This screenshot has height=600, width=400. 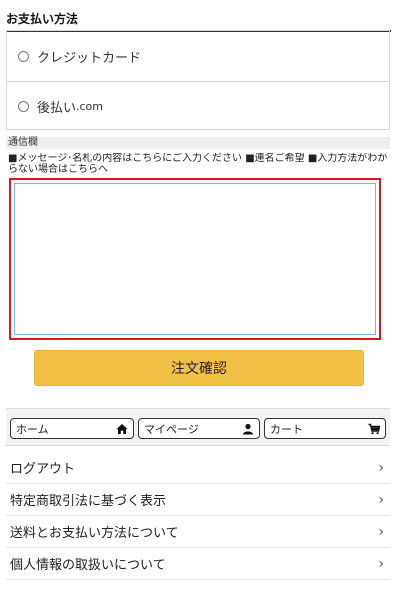 I want to click on nav-cart-label: カート, so click(x=286, y=429).